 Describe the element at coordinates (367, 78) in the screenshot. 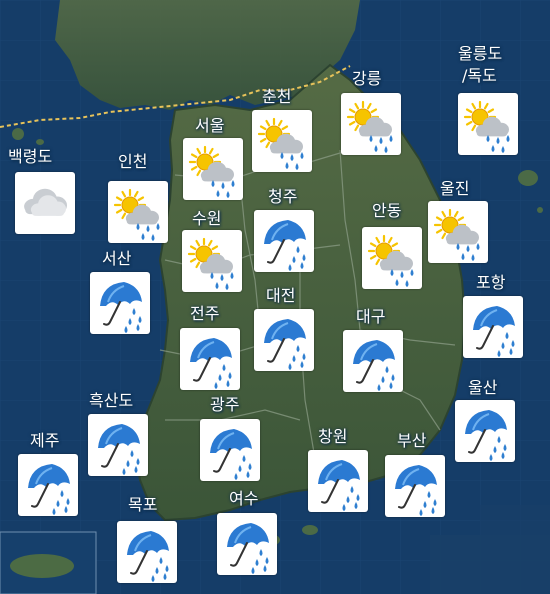

I see `city-label-gangneung: 강릉` at that location.